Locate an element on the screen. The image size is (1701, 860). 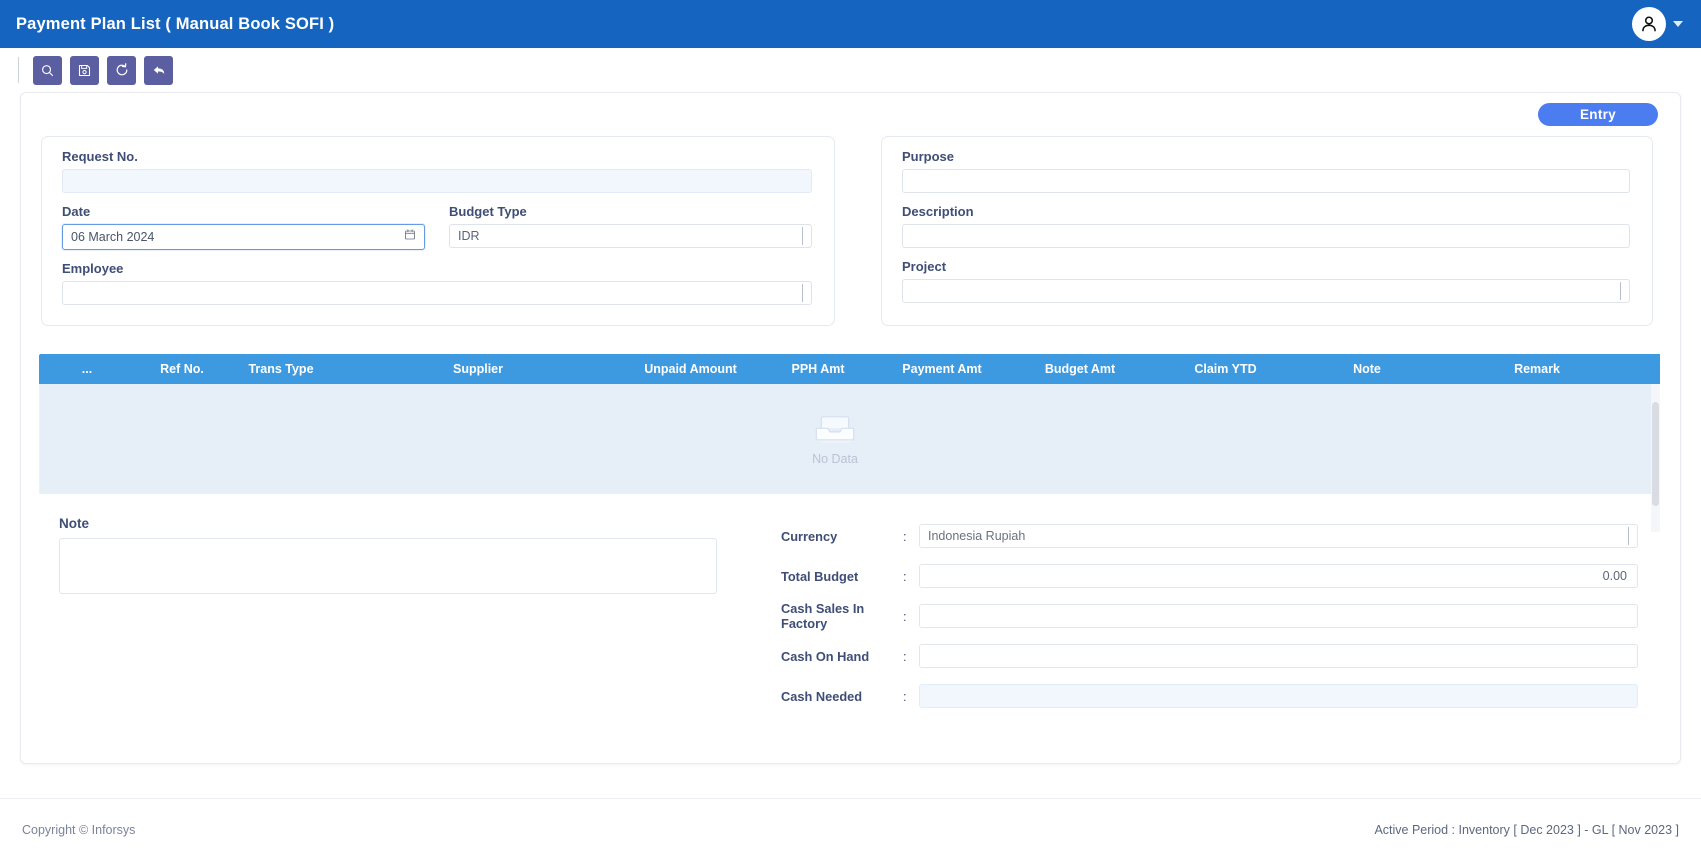
table-column-header: Note is located at coordinates (1367, 369).